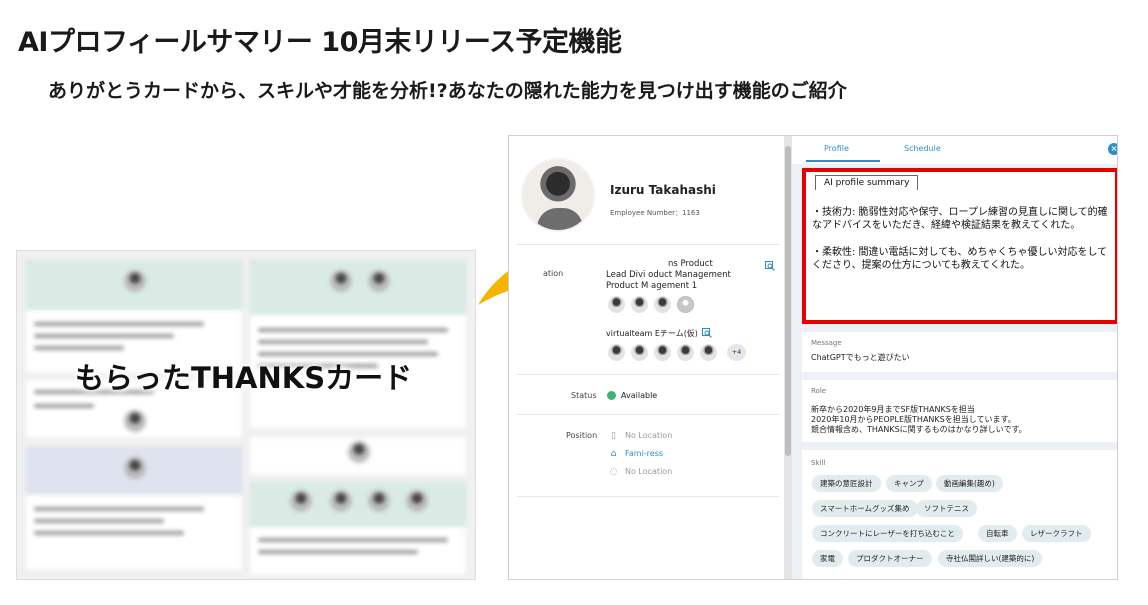  I want to click on status-label: Status, so click(584, 395).